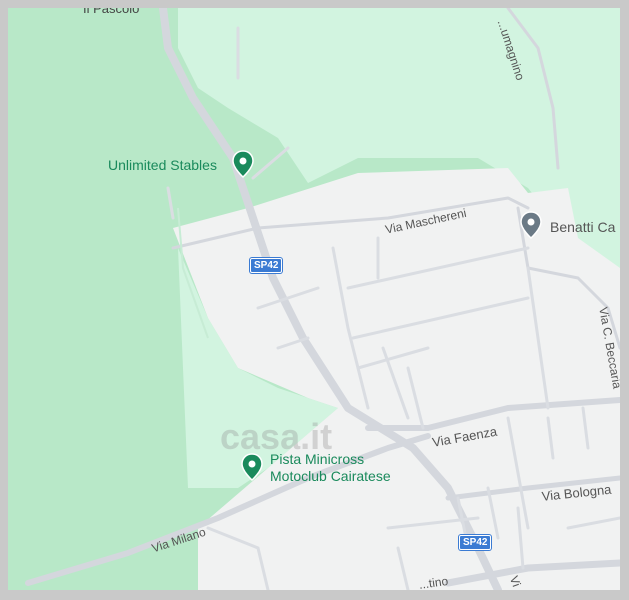 This screenshot has height=600, width=629. I want to click on street-label-bottom: ...tino, so click(434, 581).